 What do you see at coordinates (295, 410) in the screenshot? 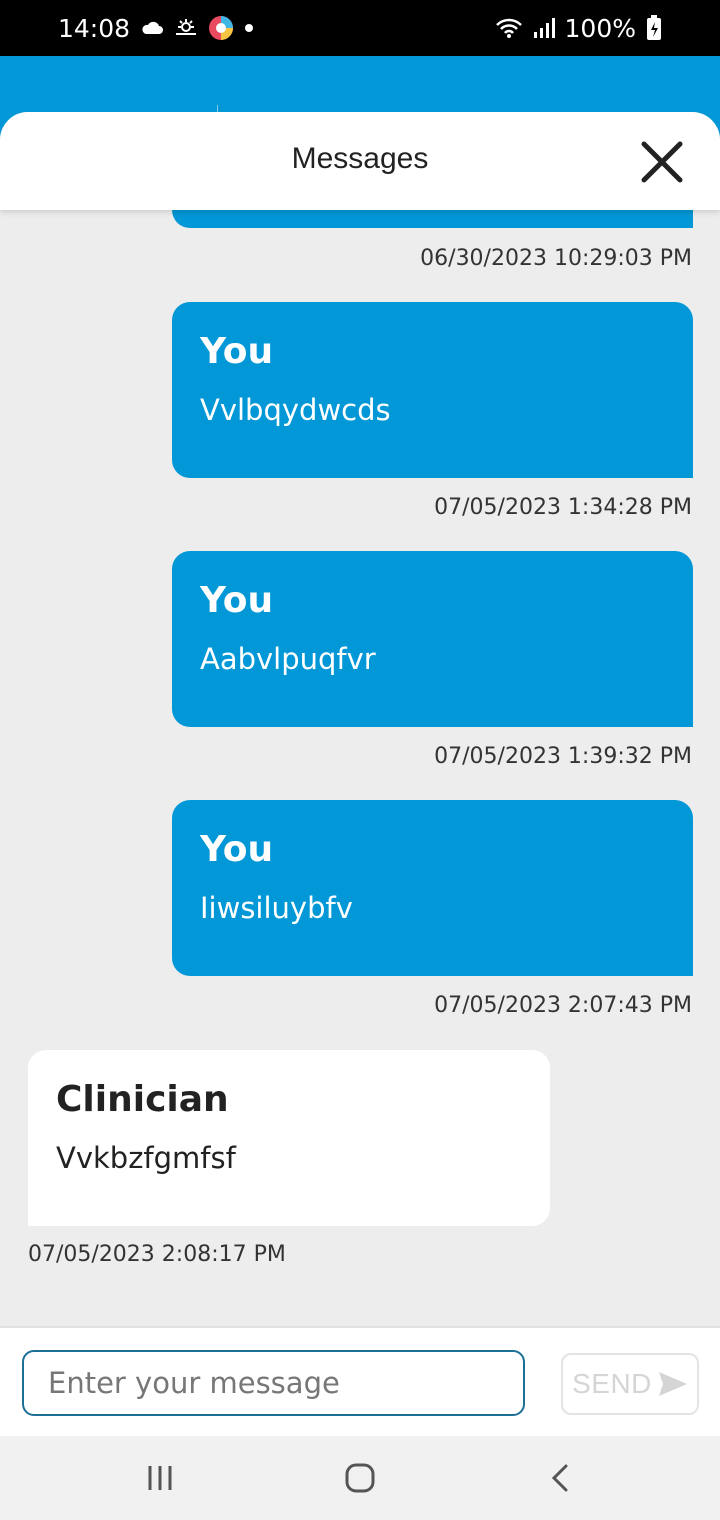
I see `message-text: Vvlbqydwcds` at bounding box center [295, 410].